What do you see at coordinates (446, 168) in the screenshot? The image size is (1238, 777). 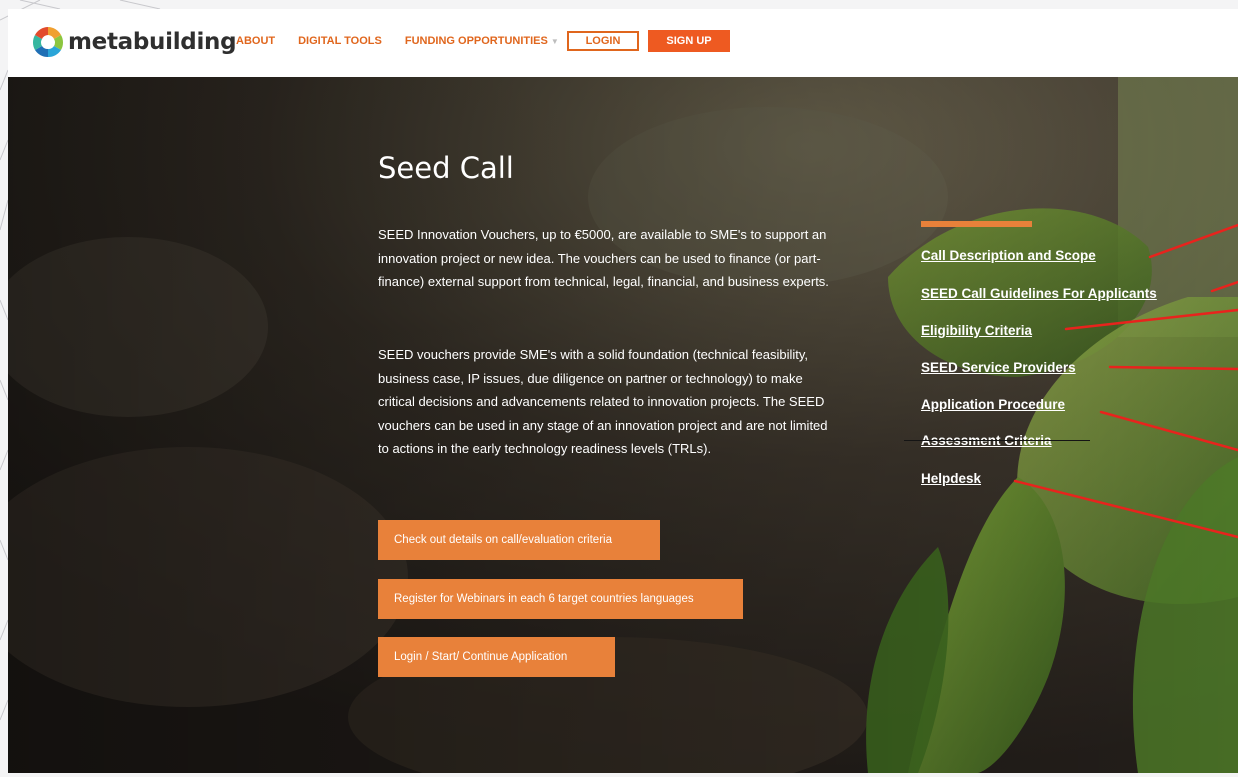 I see `page-title: Seed Call` at bounding box center [446, 168].